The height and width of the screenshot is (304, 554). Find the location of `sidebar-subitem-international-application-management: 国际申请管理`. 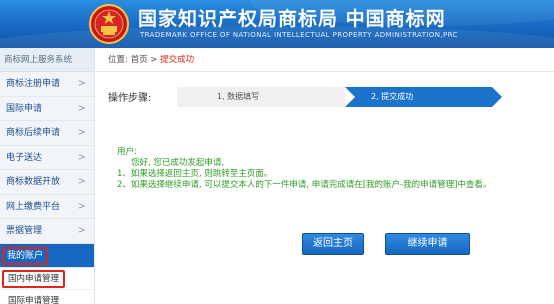

sidebar-subitem-international-application-management: 国际申请管理 is located at coordinates (47, 297).